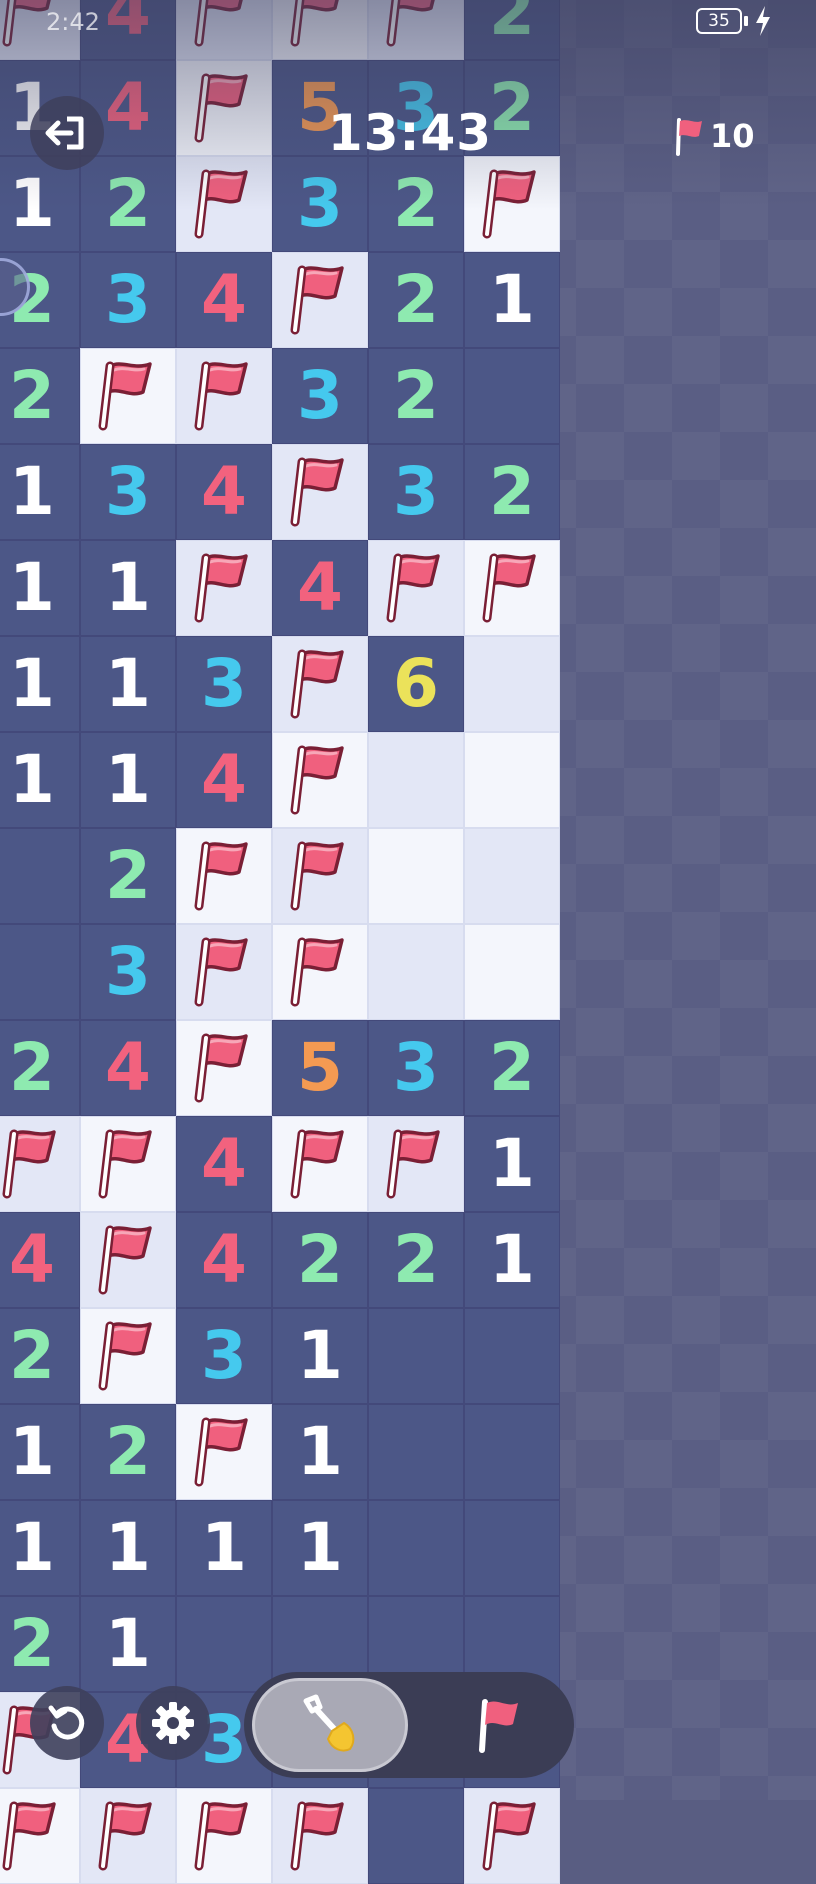 The image size is (816, 1884). What do you see at coordinates (330, 1725) in the screenshot?
I see `dig-mode-button` at bounding box center [330, 1725].